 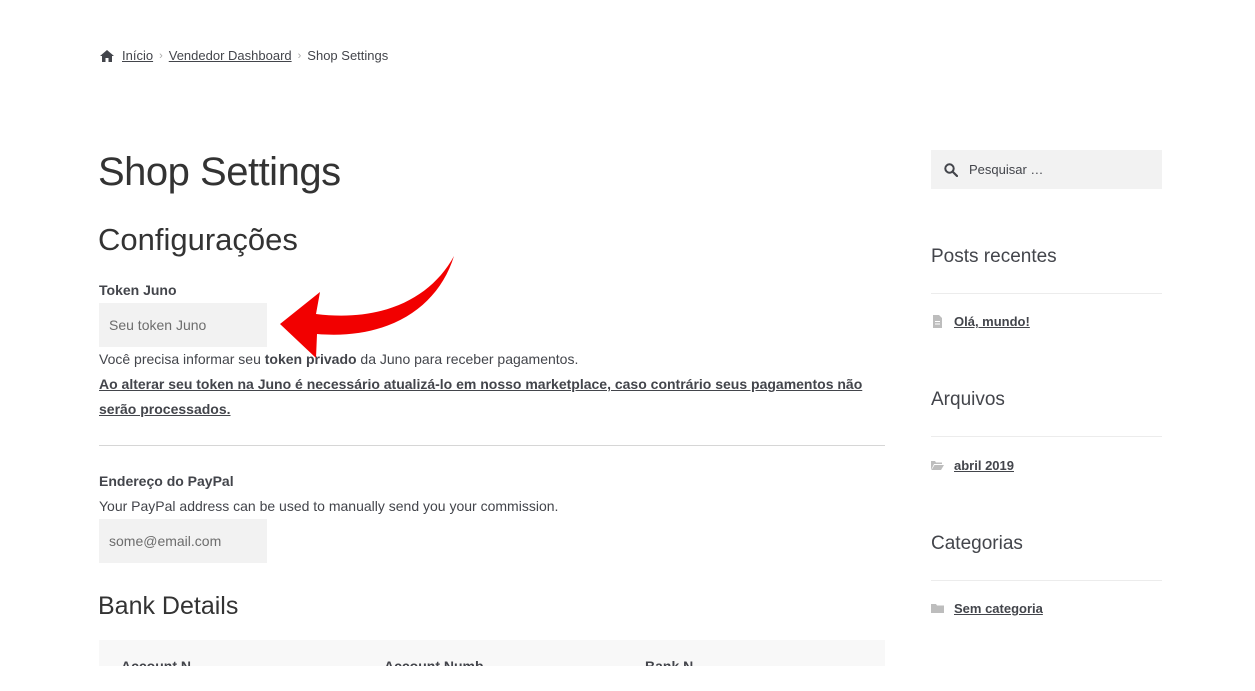 I want to click on paypal-label: Endereço do PayPal, so click(x=166, y=481).